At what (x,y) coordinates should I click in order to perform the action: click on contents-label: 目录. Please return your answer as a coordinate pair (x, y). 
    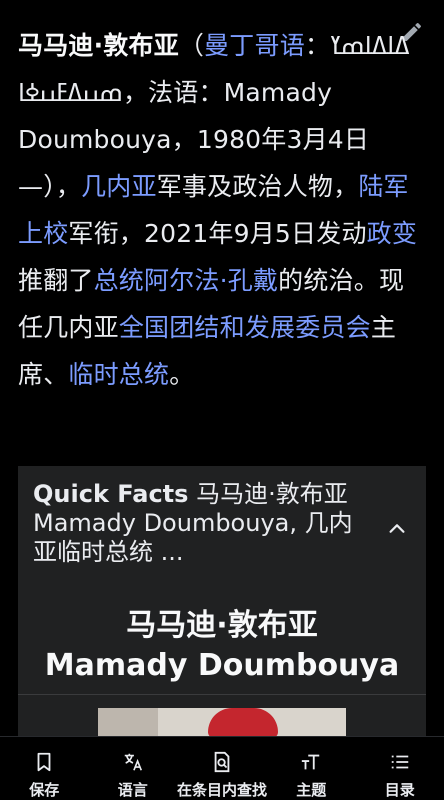
    Looking at the image, I should click on (399, 790).